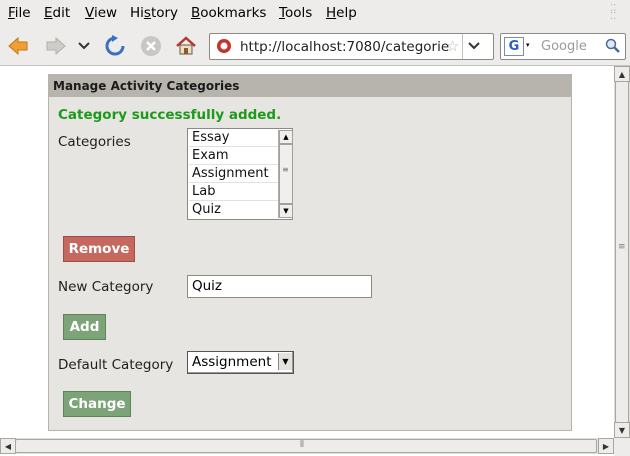 Image resolution: width=630 pixels, height=456 pixels. What do you see at coordinates (234, 156) in the screenshot?
I see `list-item: Exam` at bounding box center [234, 156].